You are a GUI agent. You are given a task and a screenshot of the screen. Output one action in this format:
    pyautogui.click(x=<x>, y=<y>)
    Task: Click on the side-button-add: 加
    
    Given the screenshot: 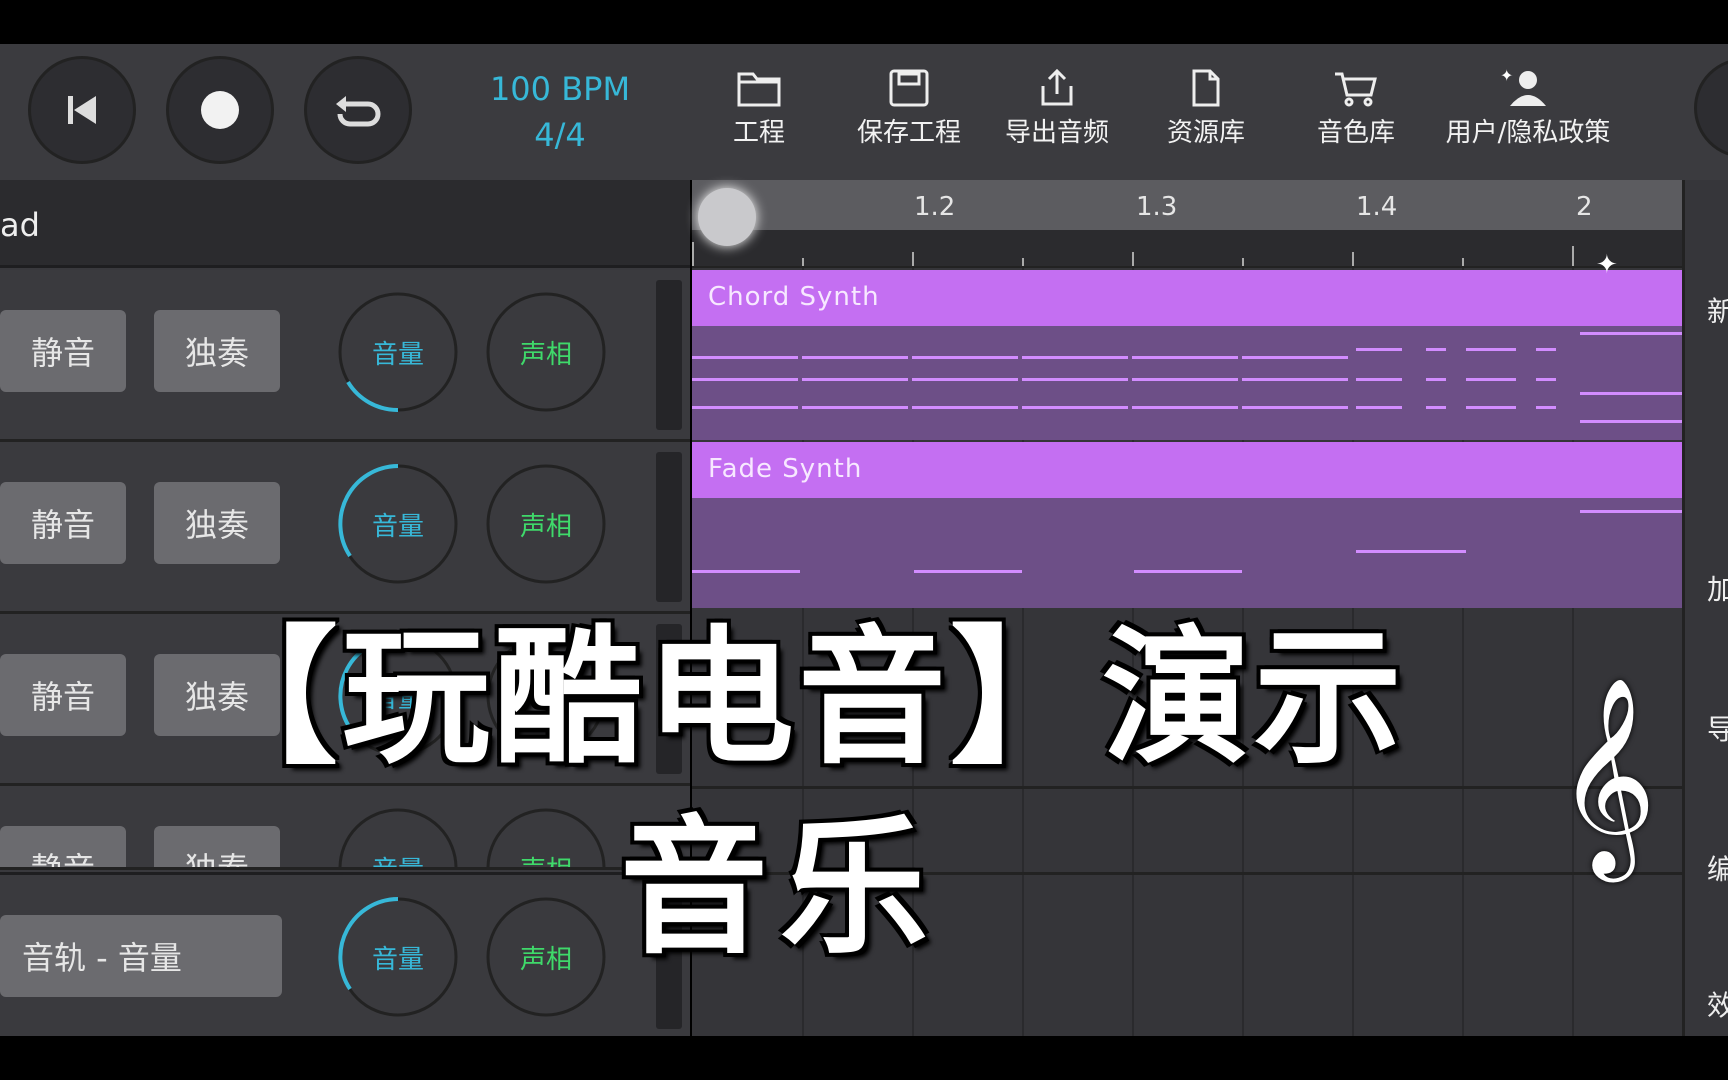 What is the action you would take?
    pyautogui.click(x=1717, y=588)
    